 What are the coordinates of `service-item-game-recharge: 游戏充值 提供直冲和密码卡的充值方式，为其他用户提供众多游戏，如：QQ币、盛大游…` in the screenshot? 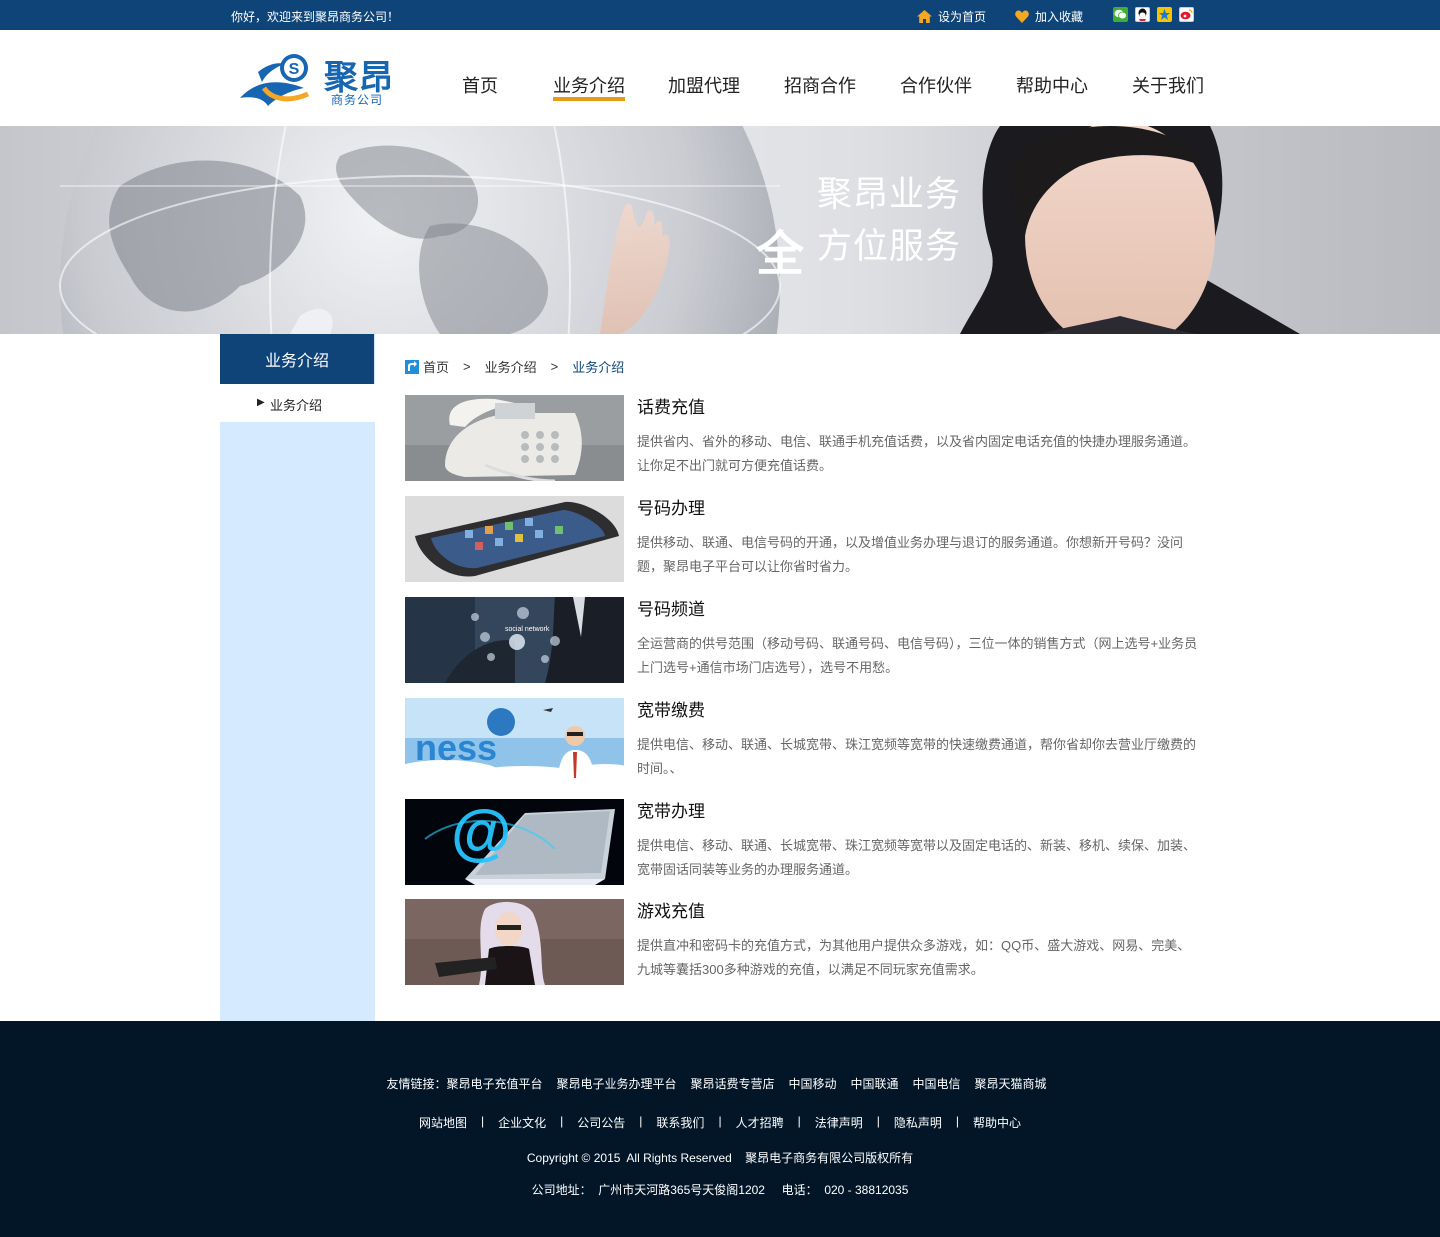 It's located at (805, 942).